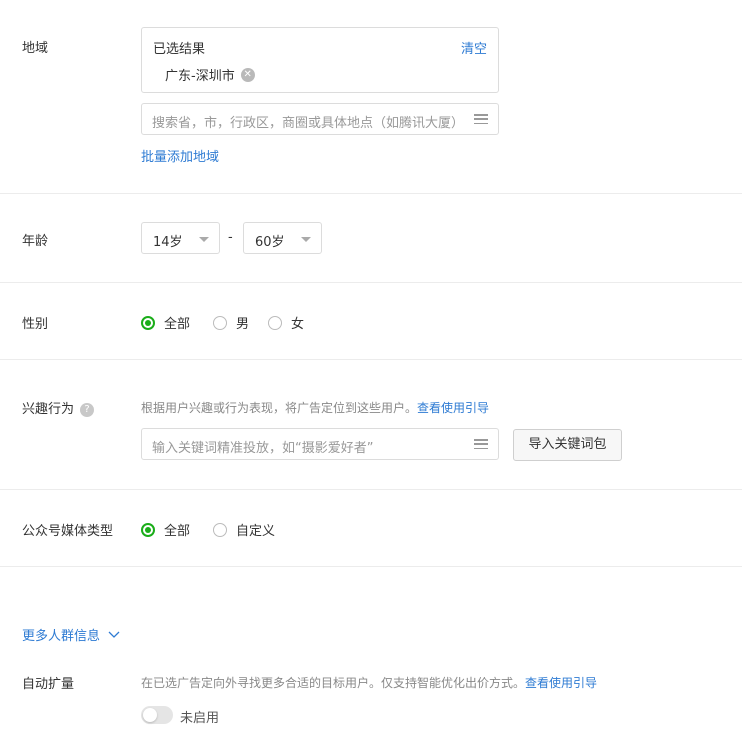  What do you see at coordinates (48, 409) in the screenshot?
I see `interest-label: 兴趣行为` at bounding box center [48, 409].